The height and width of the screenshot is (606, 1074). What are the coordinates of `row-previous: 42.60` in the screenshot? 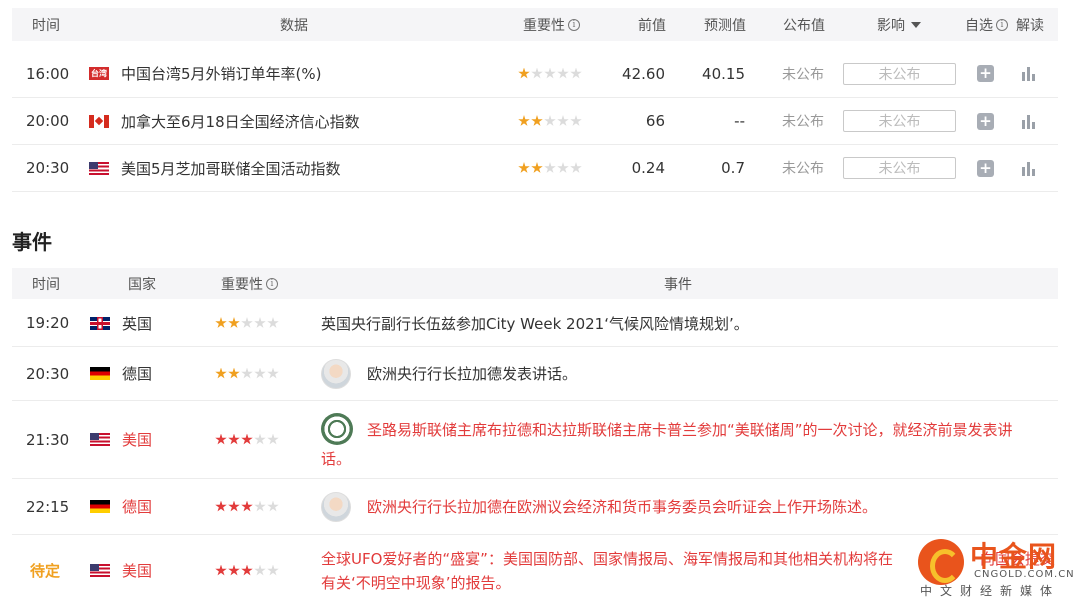 It's located at (643, 73).